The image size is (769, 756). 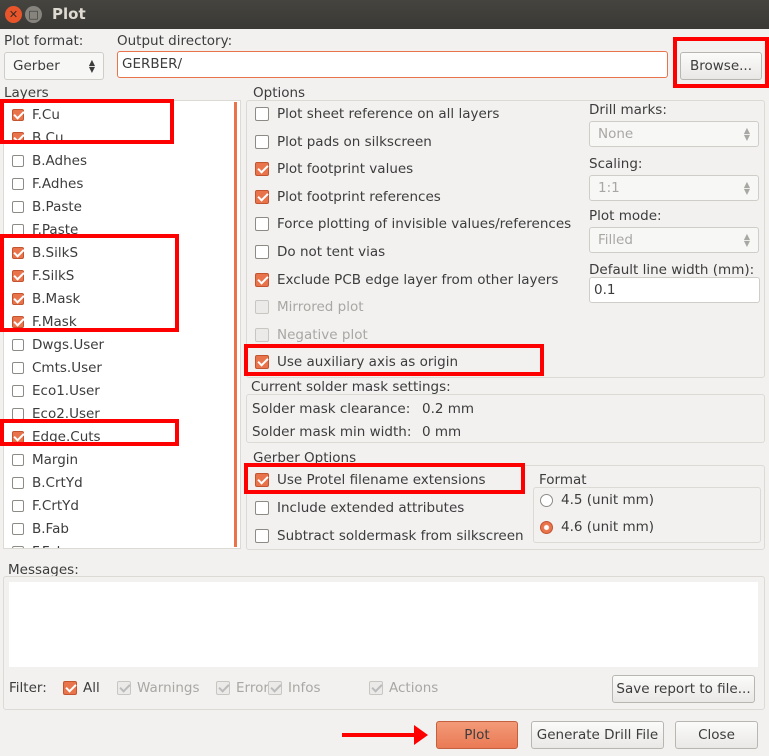 I want to click on layer-item: B.Paste, so click(x=47, y=207).